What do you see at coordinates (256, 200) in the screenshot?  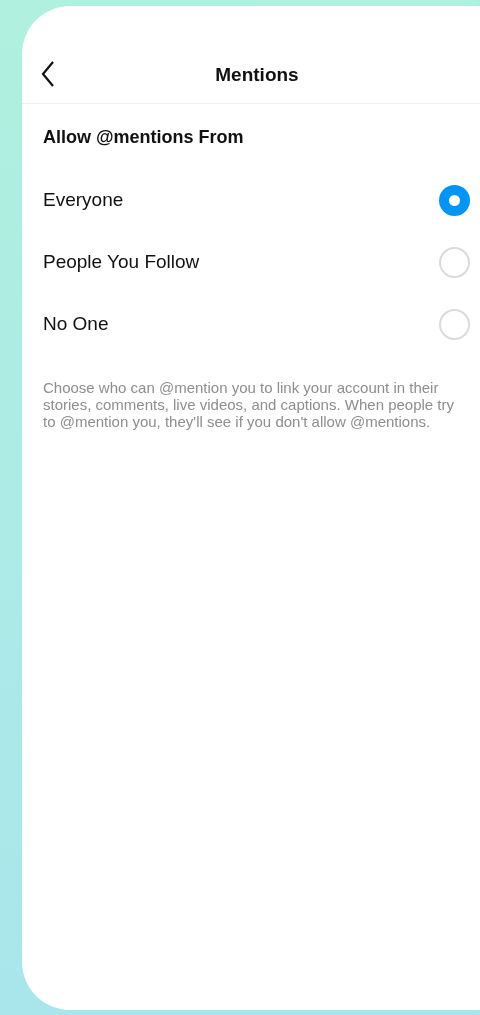 I see `option-row: Everyone` at bounding box center [256, 200].